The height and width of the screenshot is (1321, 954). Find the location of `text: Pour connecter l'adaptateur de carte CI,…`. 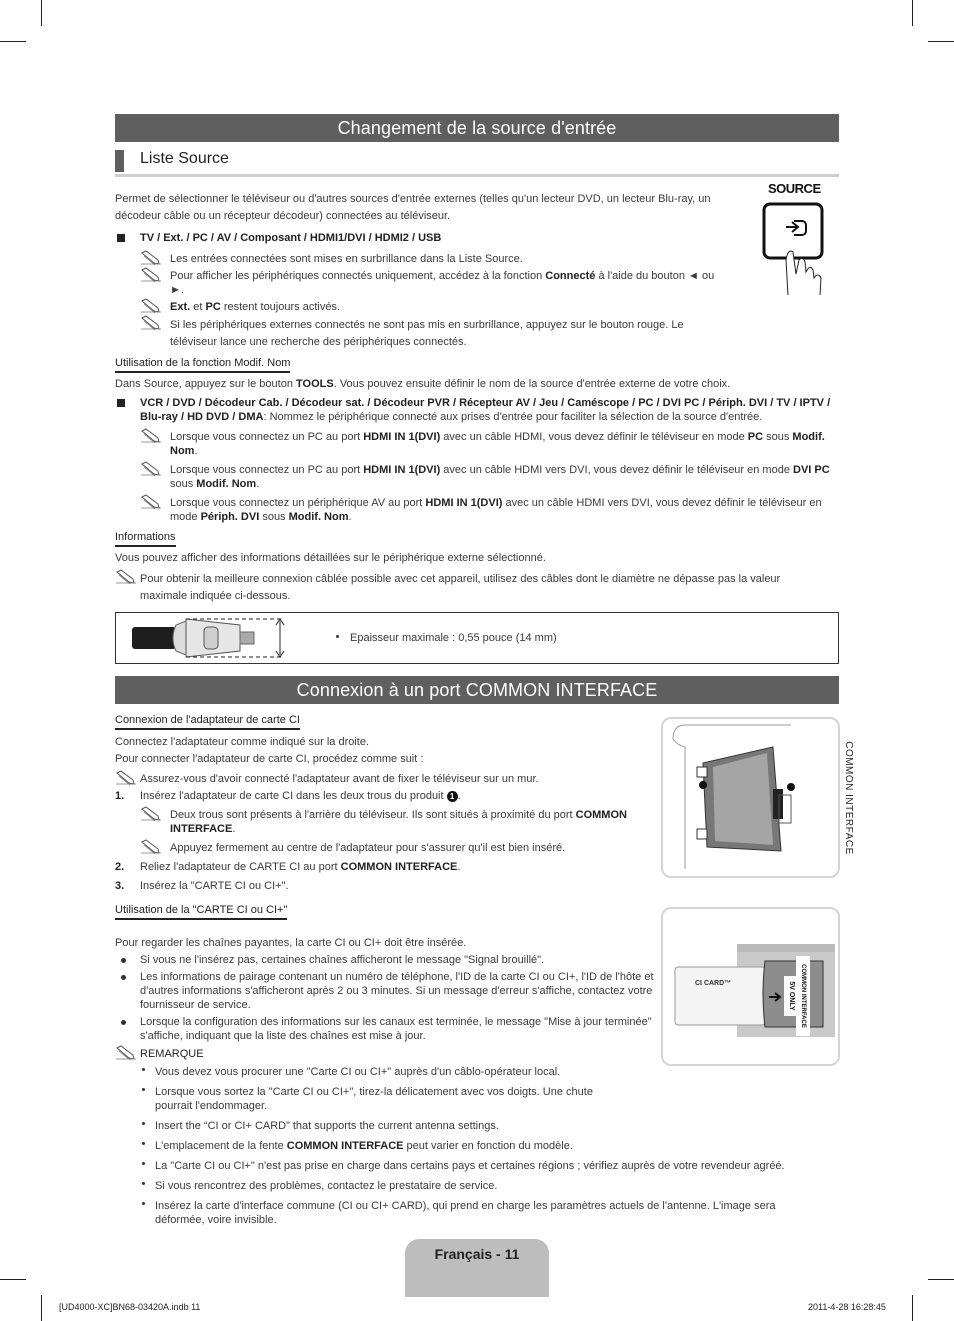

text: Pour connecter l'adaptateur de carte CI,… is located at coordinates (269, 759).